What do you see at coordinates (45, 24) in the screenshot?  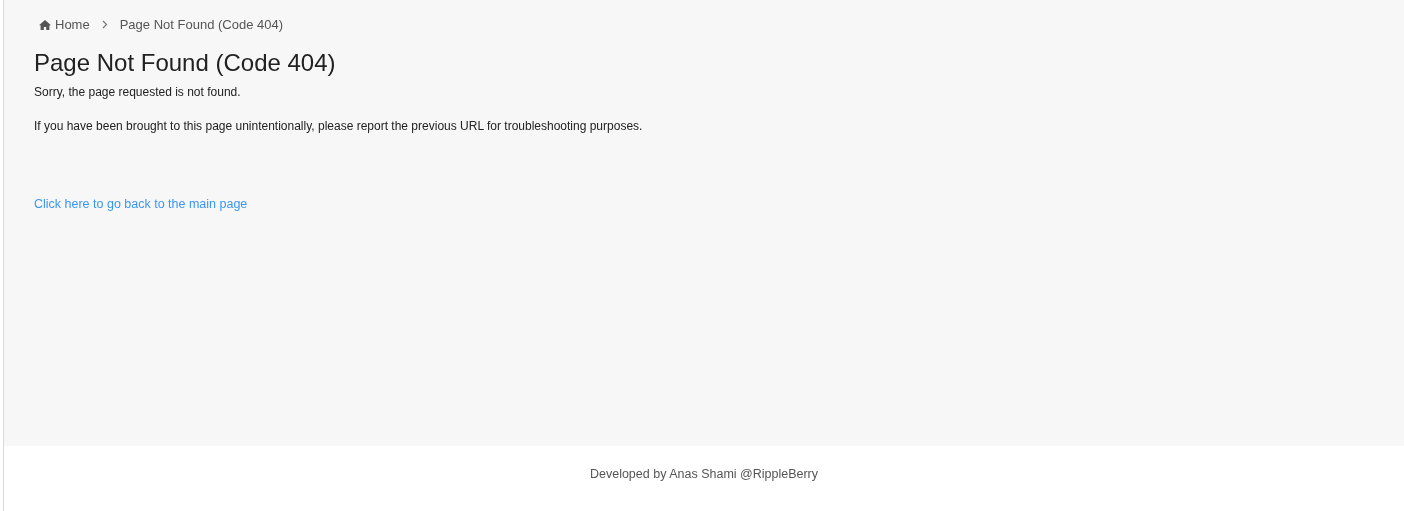 I see `home-icon` at bounding box center [45, 24].